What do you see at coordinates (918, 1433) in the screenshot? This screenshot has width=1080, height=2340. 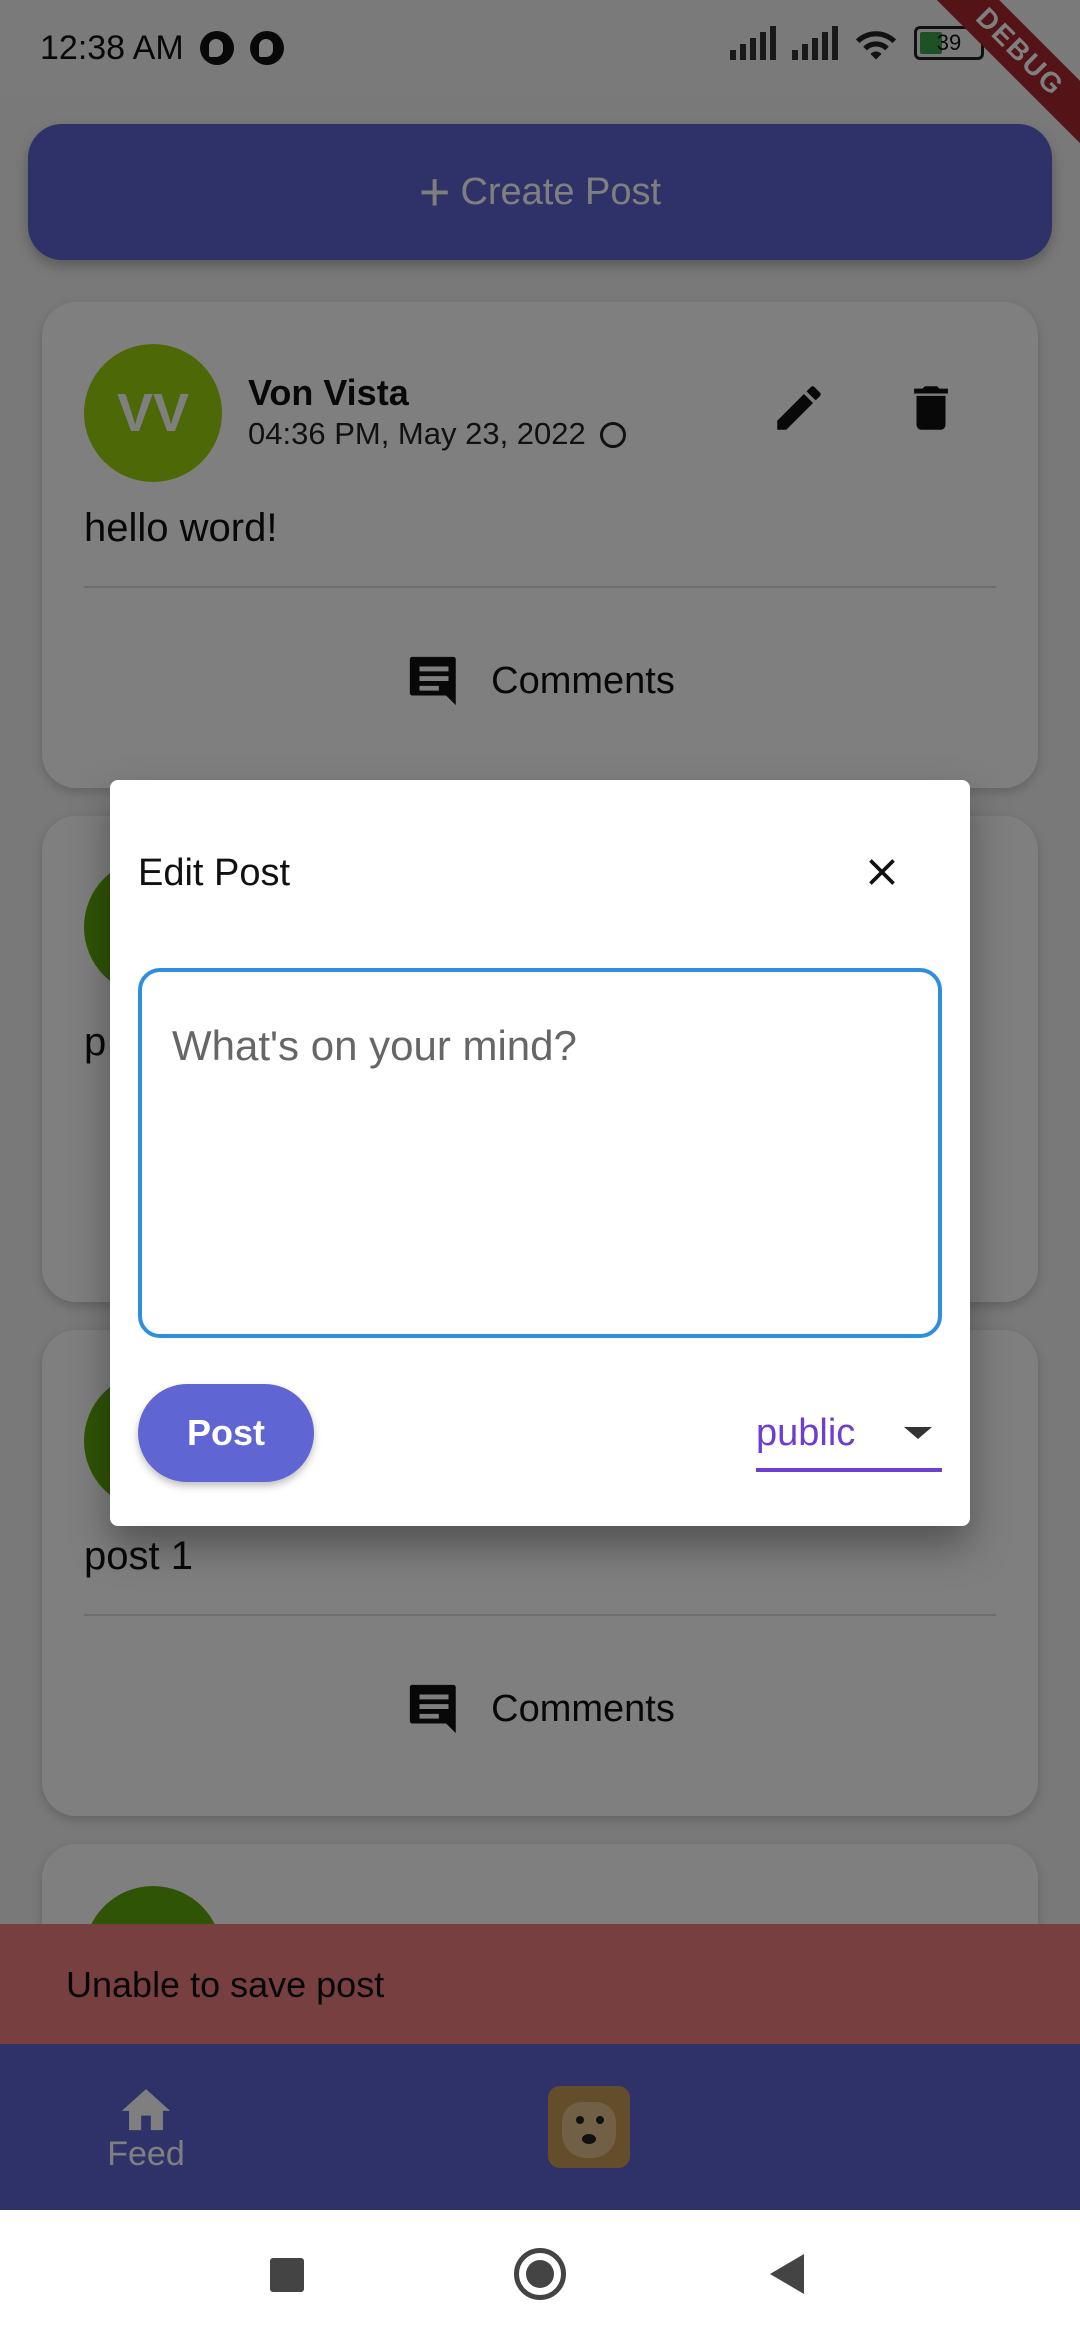 I see `dropdown-arrow-icon` at bounding box center [918, 1433].